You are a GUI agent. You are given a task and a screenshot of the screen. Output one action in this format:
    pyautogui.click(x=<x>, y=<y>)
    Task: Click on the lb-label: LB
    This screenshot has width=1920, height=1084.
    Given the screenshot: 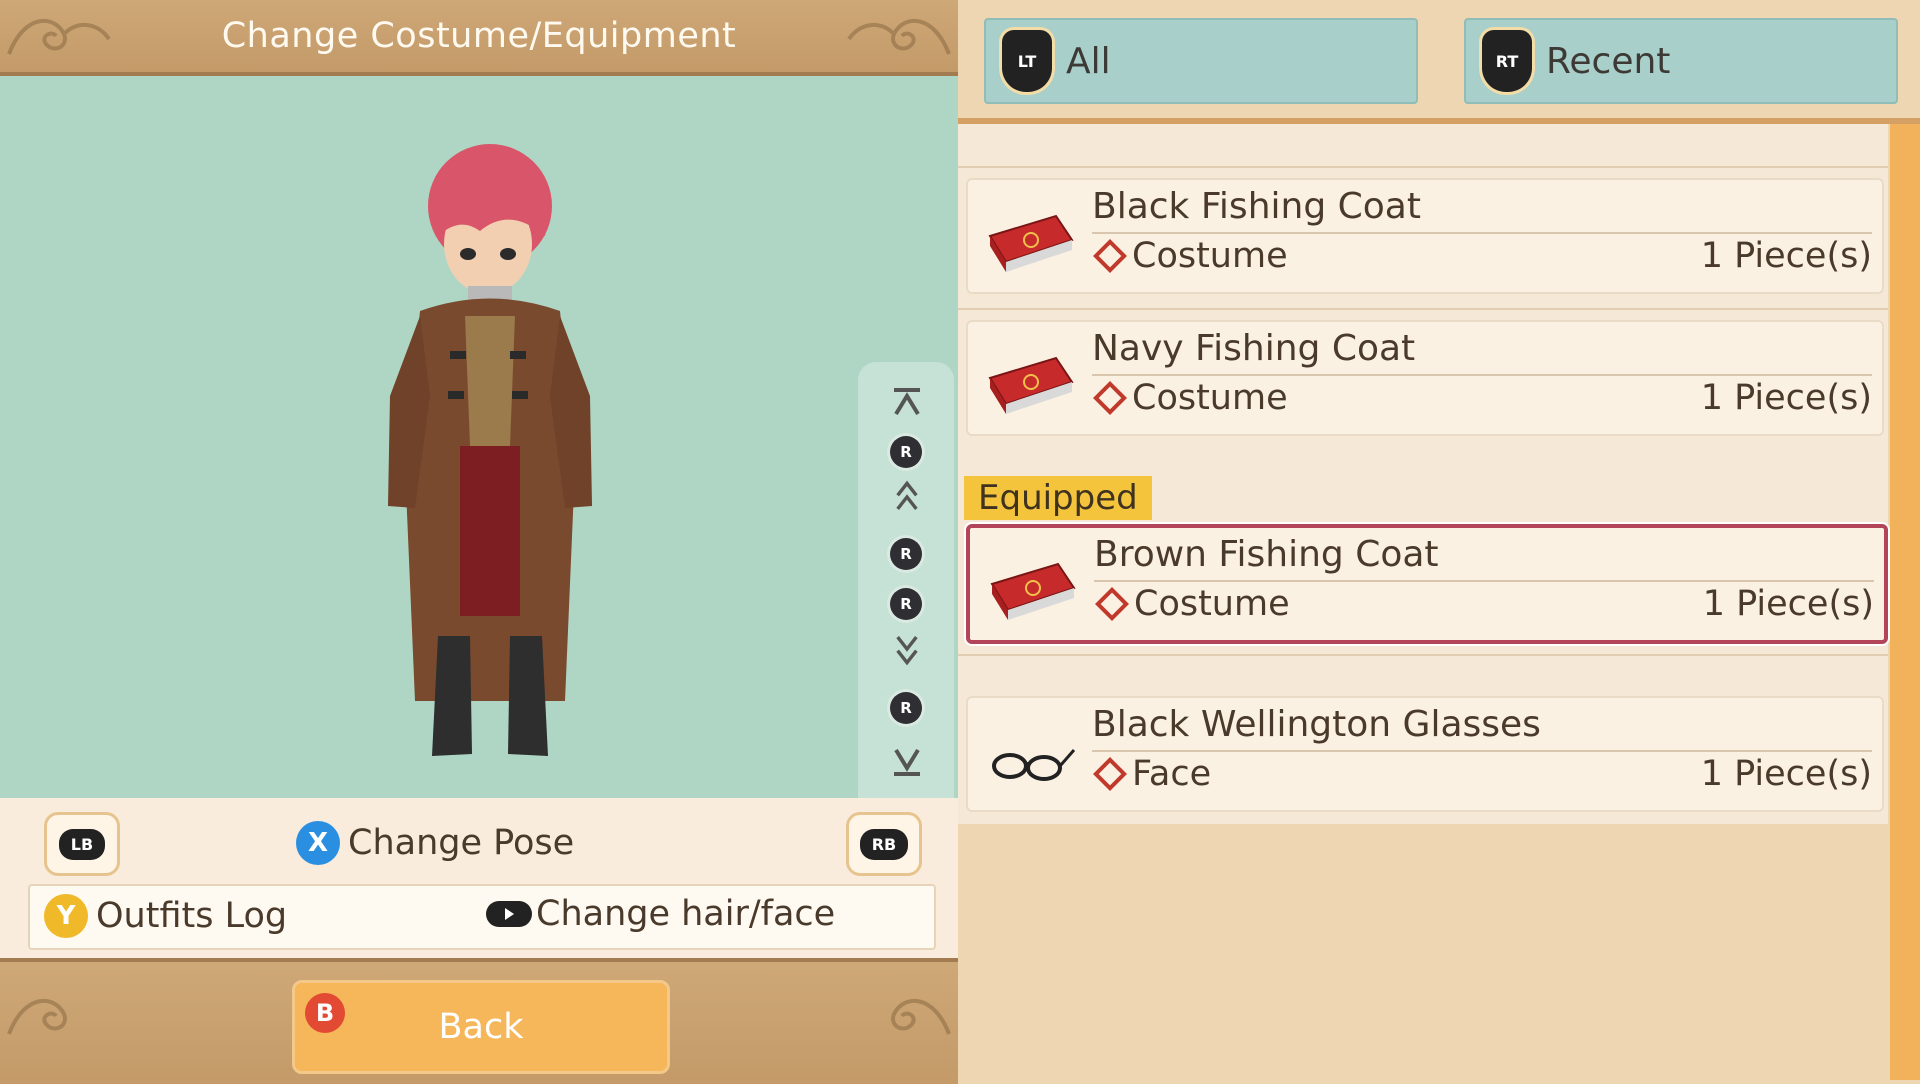 What is the action you would take?
    pyautogui.click(x=82, y=844)
    